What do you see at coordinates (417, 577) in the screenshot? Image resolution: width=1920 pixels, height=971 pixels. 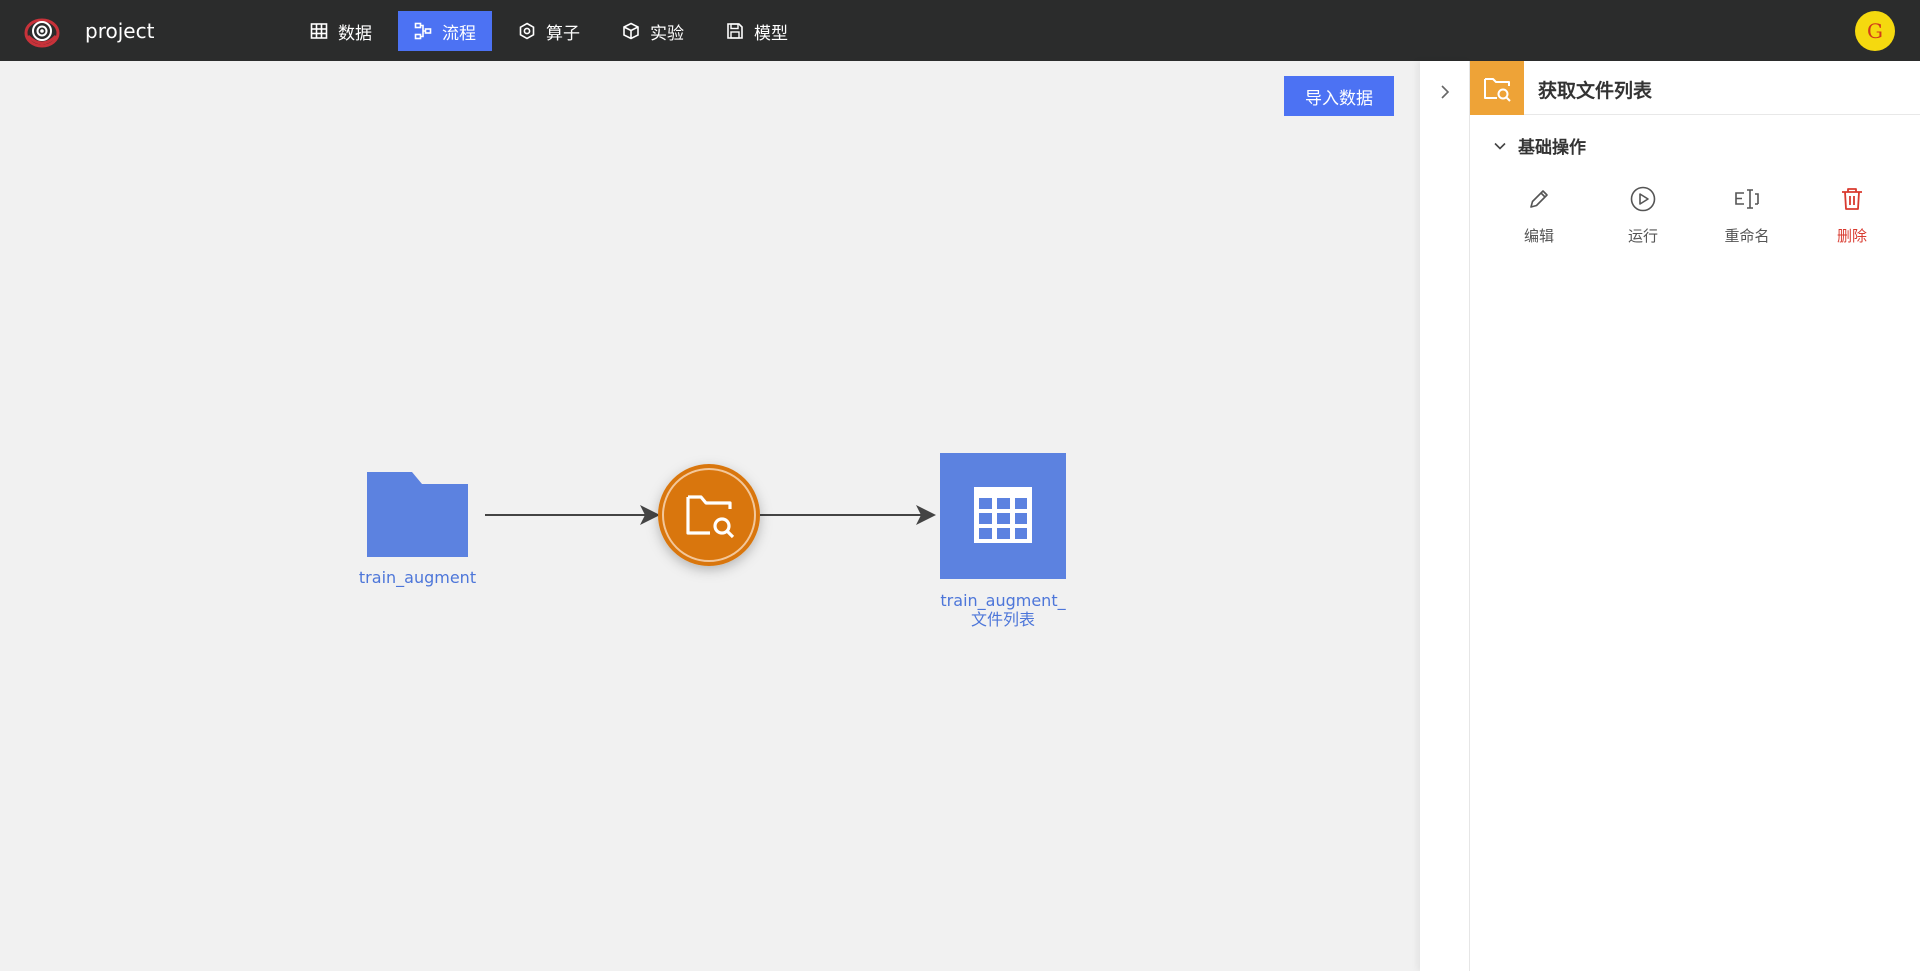 I see `node-source-label: train_augment` at bounding box center [417, 577].